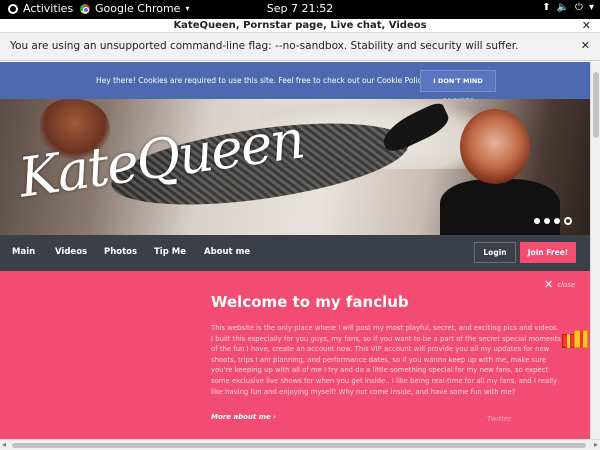  I want to click on close-label: close, so click(566, 284).